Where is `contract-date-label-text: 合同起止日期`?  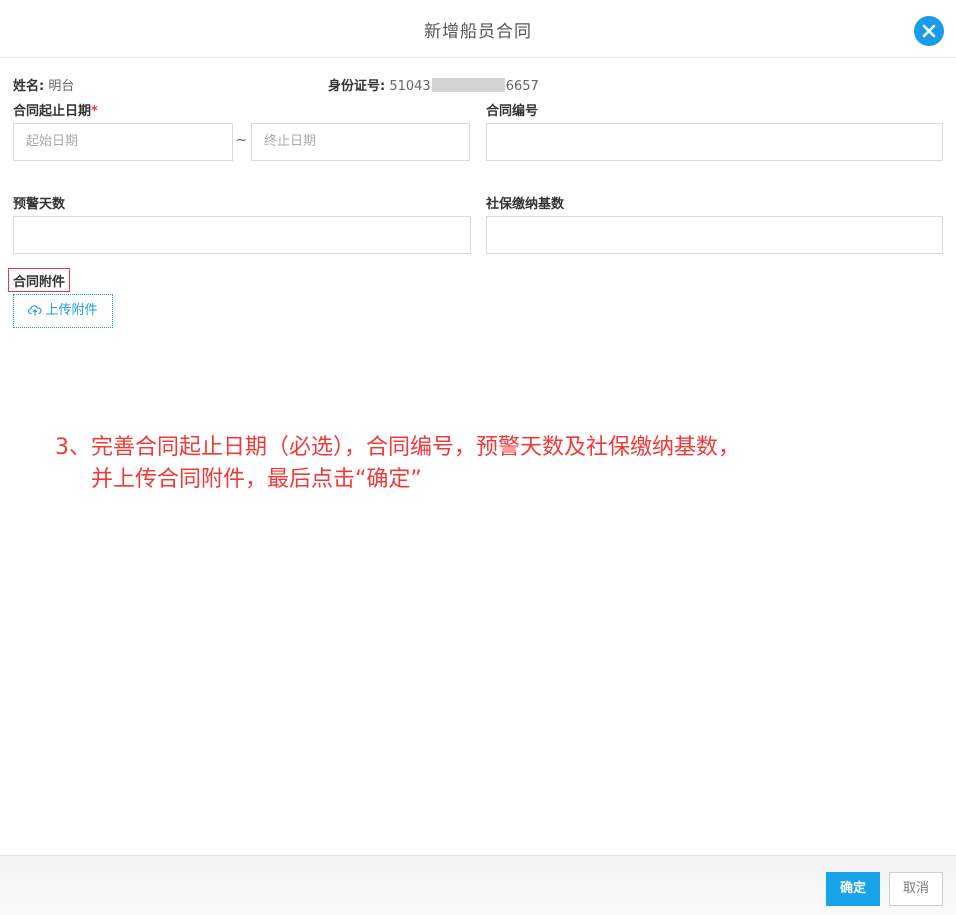
contract-date-label-text: 合同起止日期 is located at coordinates (52, 111).